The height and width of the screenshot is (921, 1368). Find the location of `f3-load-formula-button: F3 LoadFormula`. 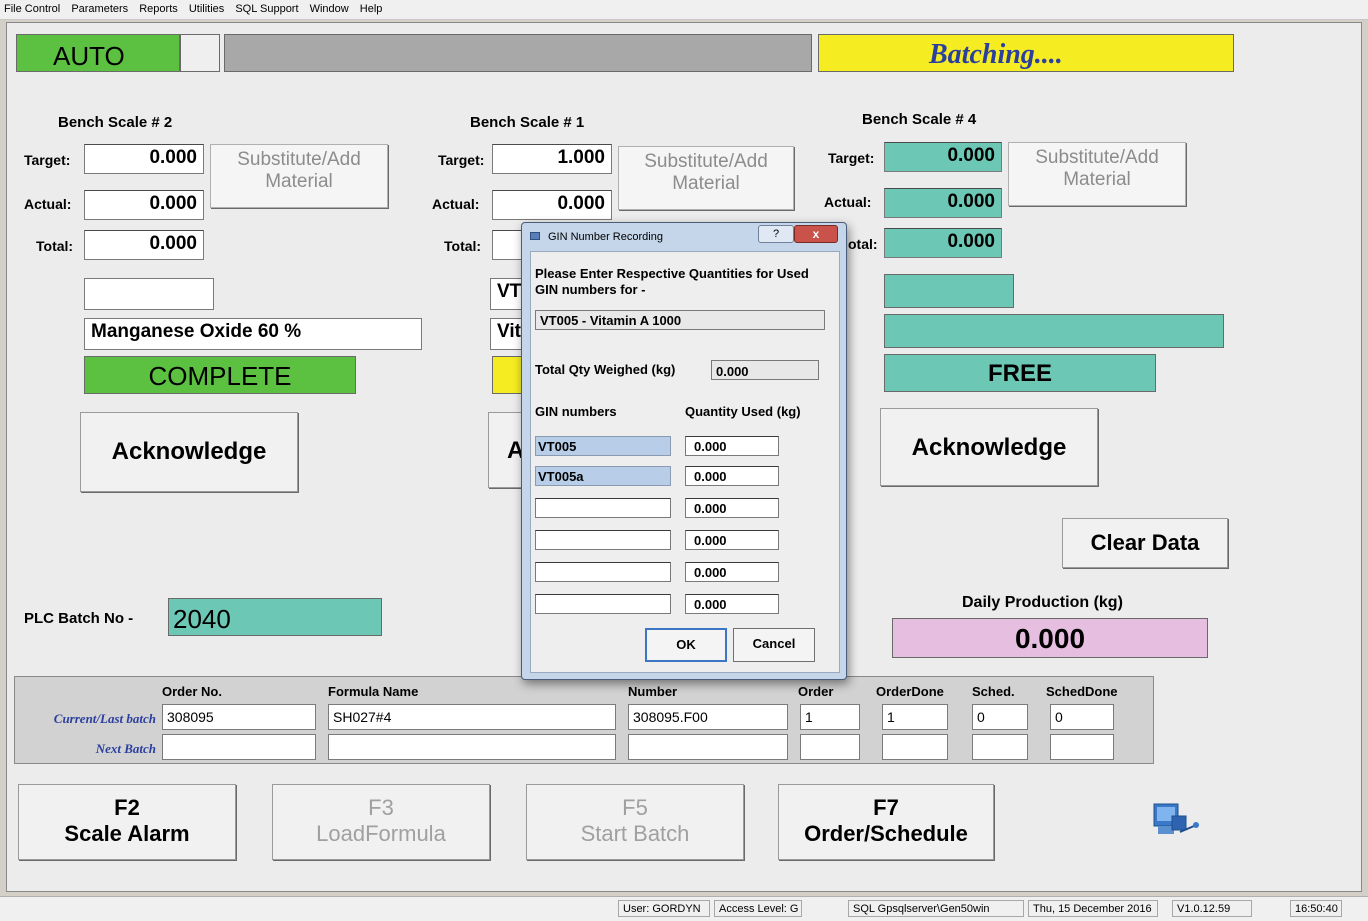

f3-load-formula-button: F3 LoadFormula is located at coordinates (381, 822).